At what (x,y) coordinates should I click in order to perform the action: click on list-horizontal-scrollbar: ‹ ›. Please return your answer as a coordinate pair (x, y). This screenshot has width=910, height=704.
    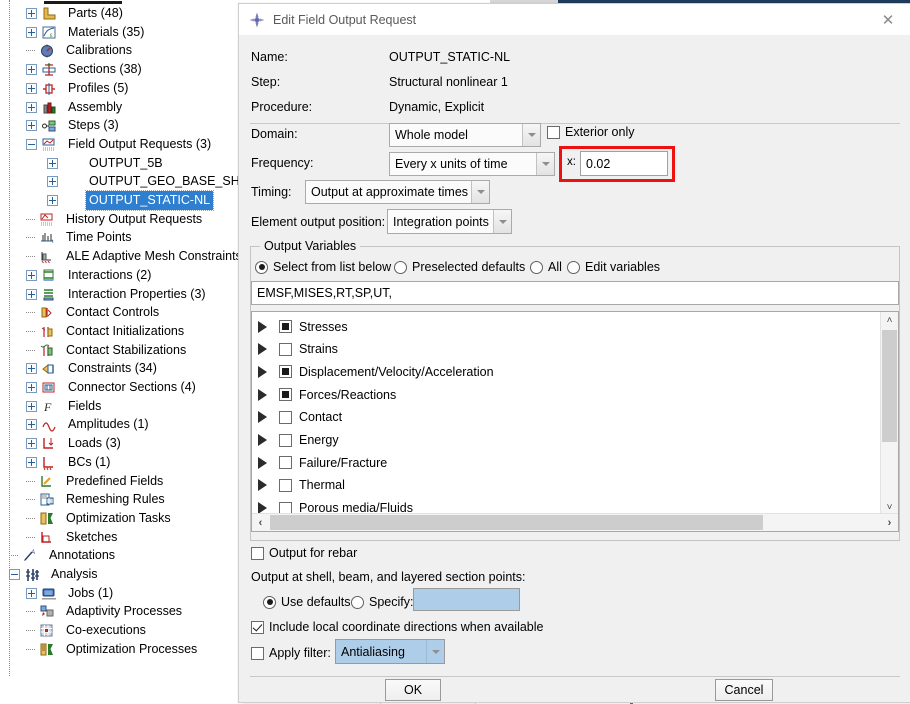
    Looking at the image, I should click on (575, 522).